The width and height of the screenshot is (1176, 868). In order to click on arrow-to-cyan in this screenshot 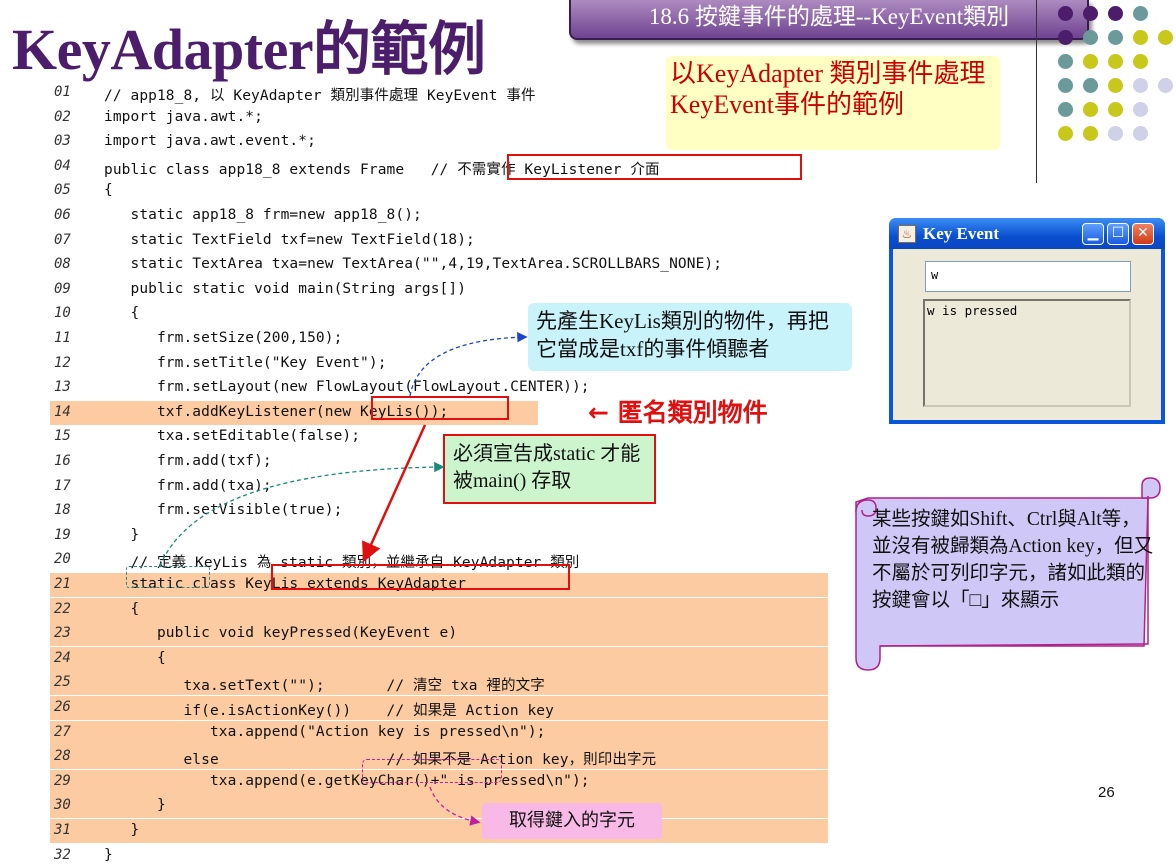, I will do `click(468, 364)`.